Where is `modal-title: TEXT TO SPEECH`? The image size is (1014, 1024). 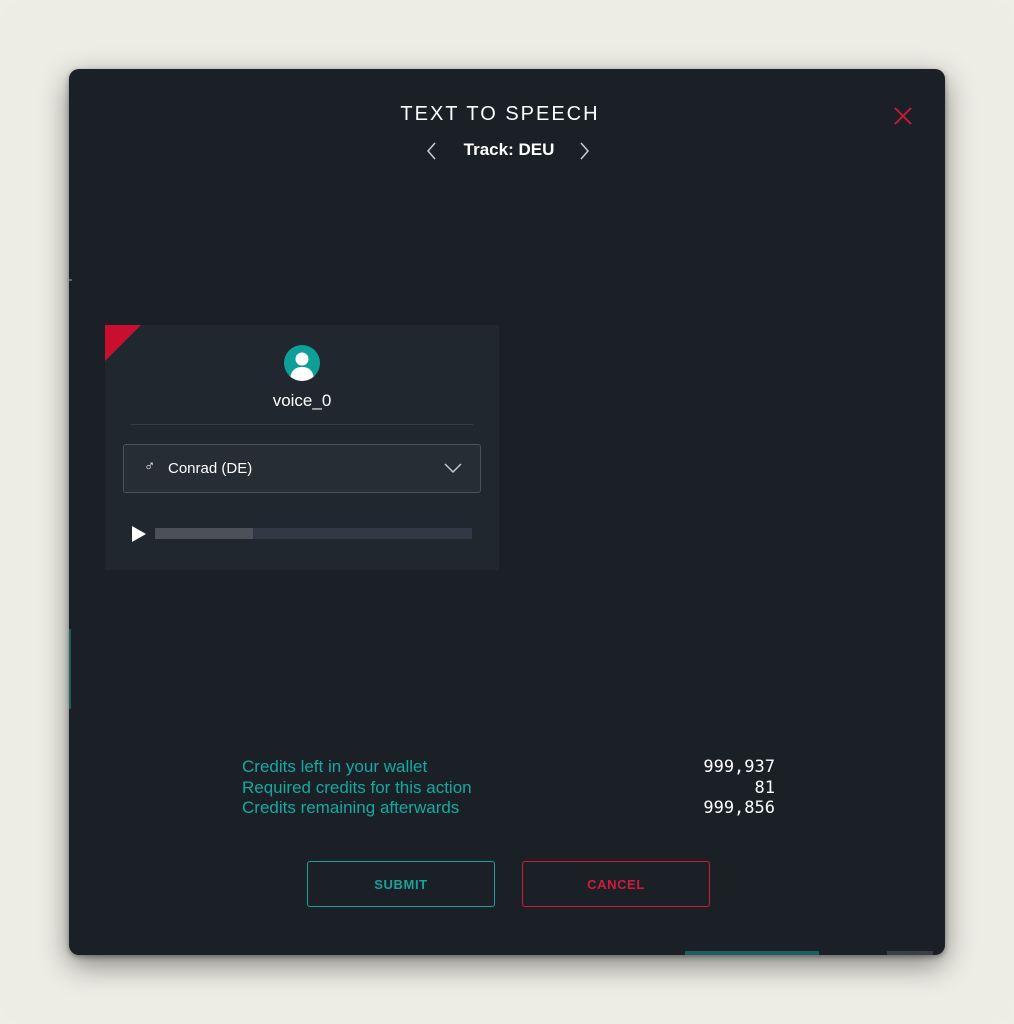
modal-title: TEXT TO SPEECH is located at coordinates (500, 114).